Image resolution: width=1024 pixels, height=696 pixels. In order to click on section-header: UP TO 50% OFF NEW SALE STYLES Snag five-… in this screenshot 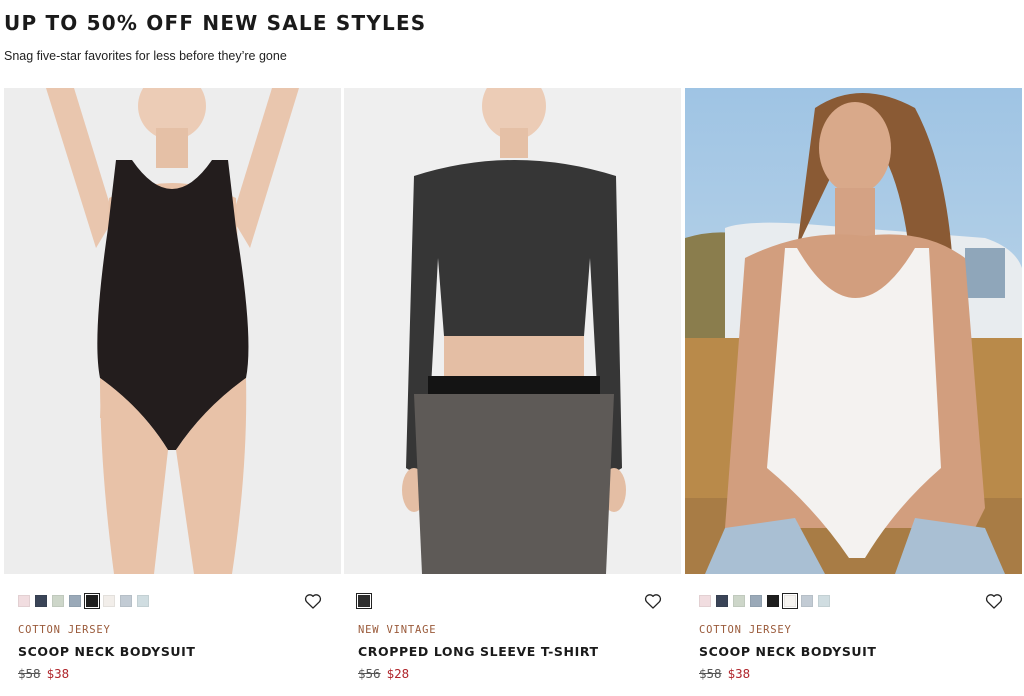, I will do `click(215, 36)`.